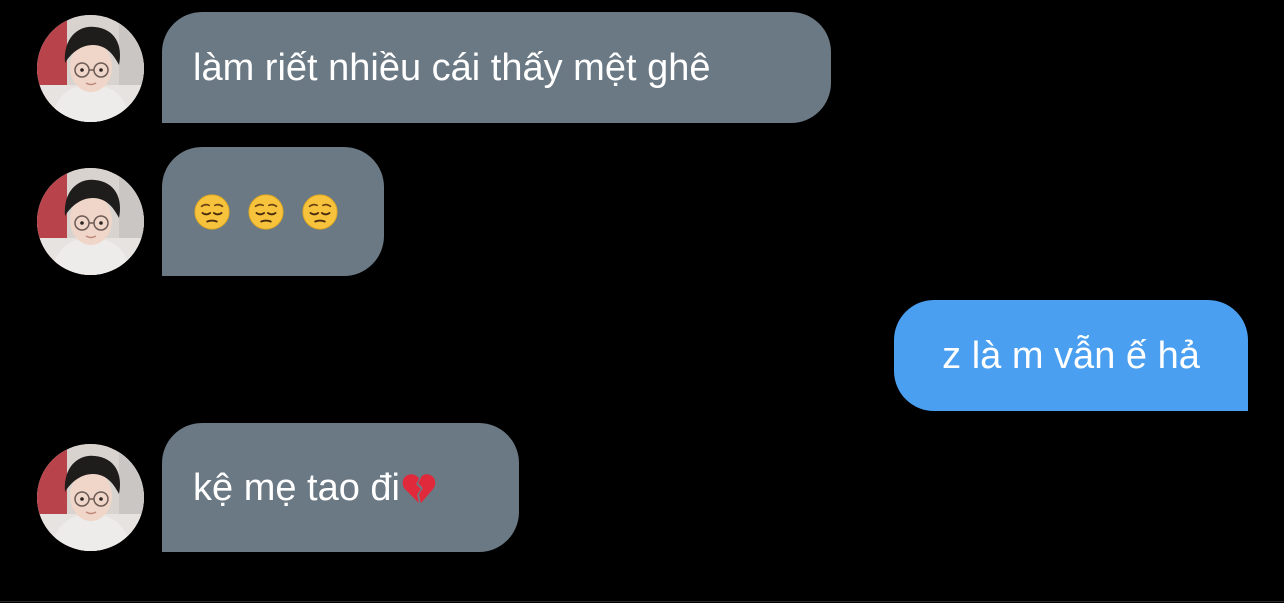 The height and width of the screenshot is (603, 1284). I want to click on incoming-message-bubble, so click(273, 211).